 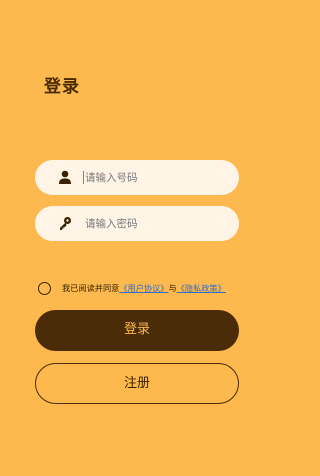 I want to click on password-input, so click(x=158, y=223).